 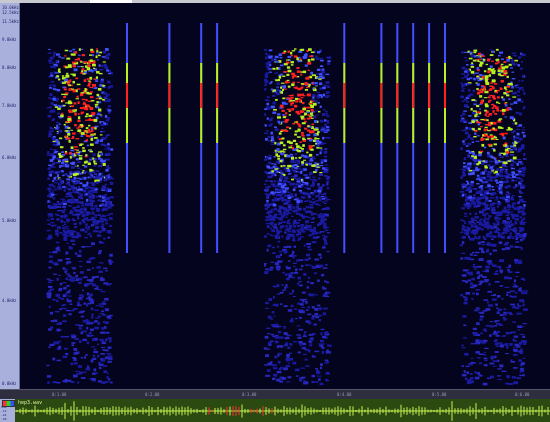 What do you see at coordinates (8, 403) in the screenshot?
I see `color-palette-icon` at bounding box center [8, 403].